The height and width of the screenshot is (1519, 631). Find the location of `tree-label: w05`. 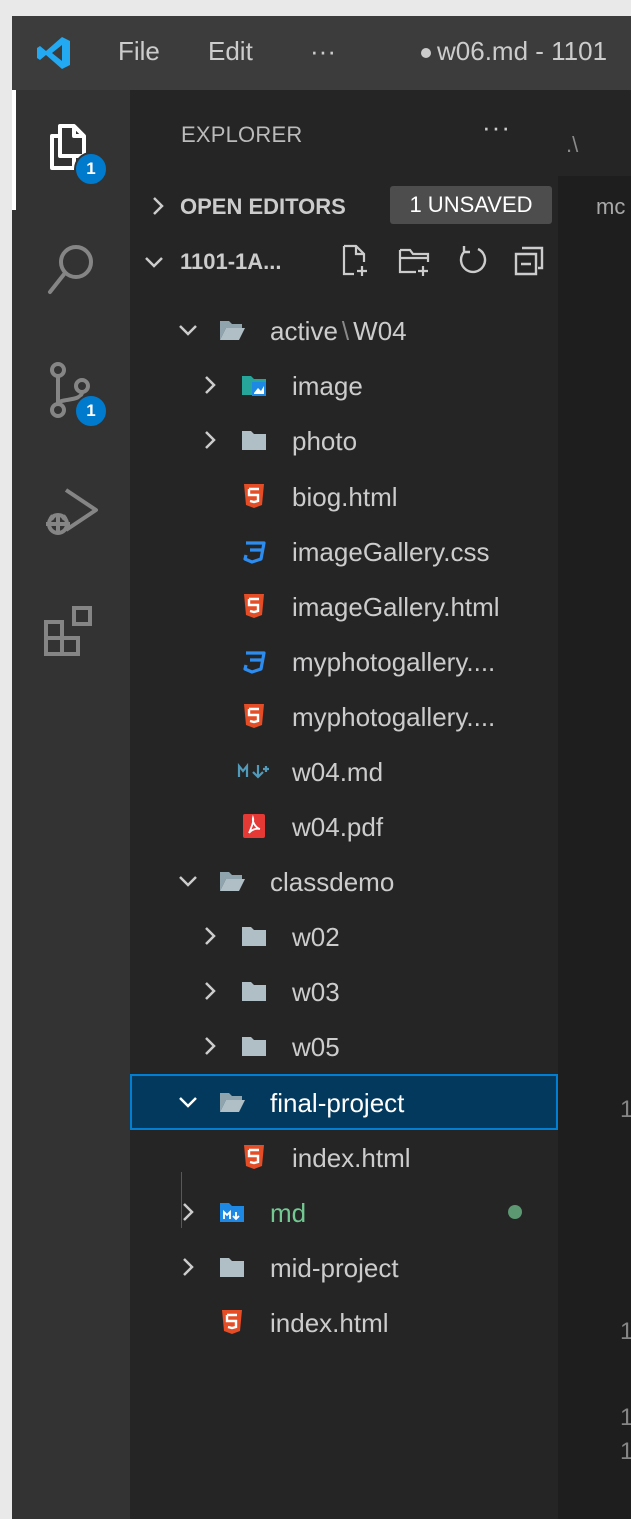

tree-label: w05 is located at coordinates (316, 1047).